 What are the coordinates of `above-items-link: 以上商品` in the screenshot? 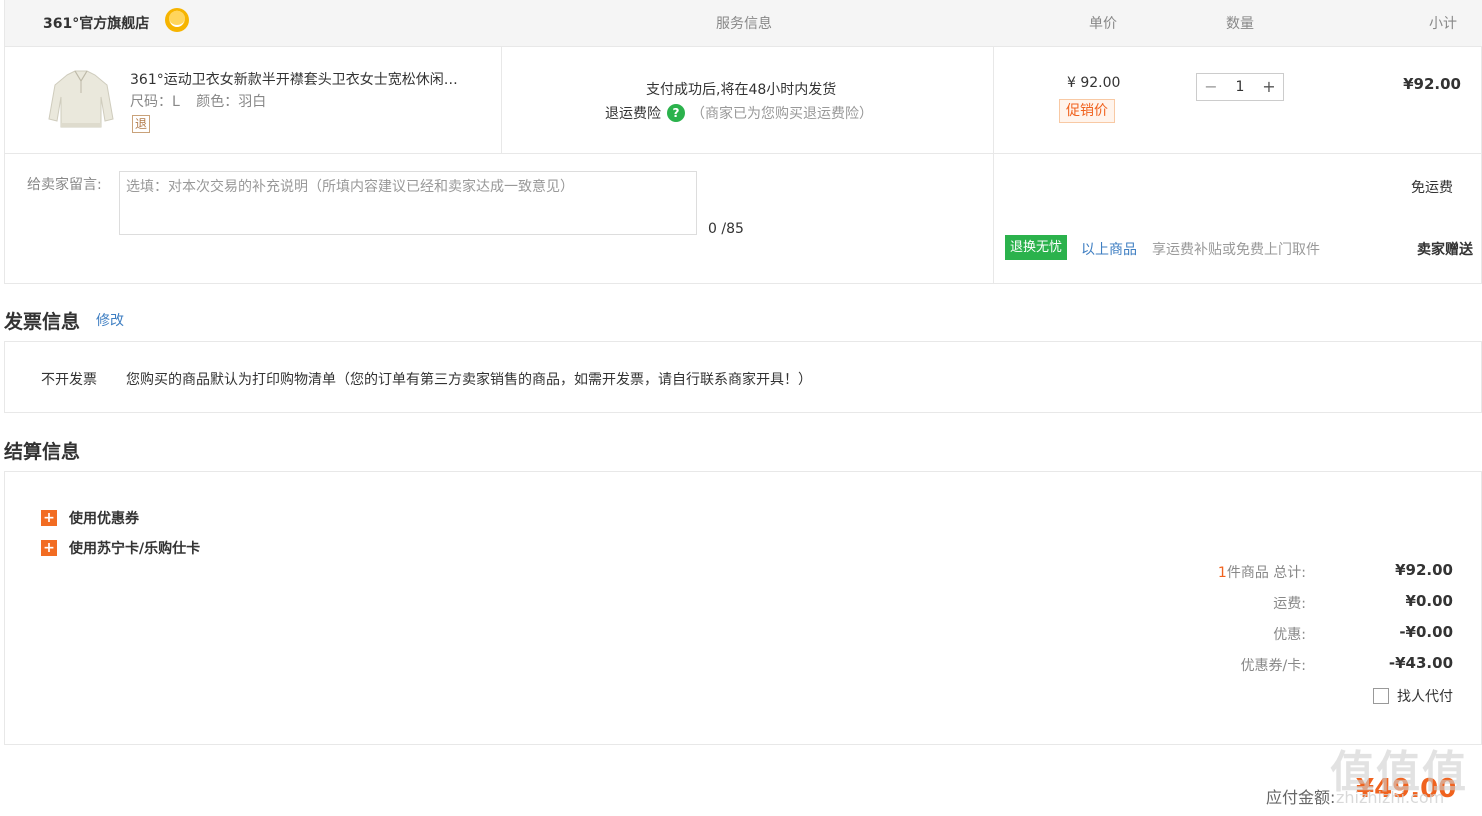 It's located at (1109, 249).